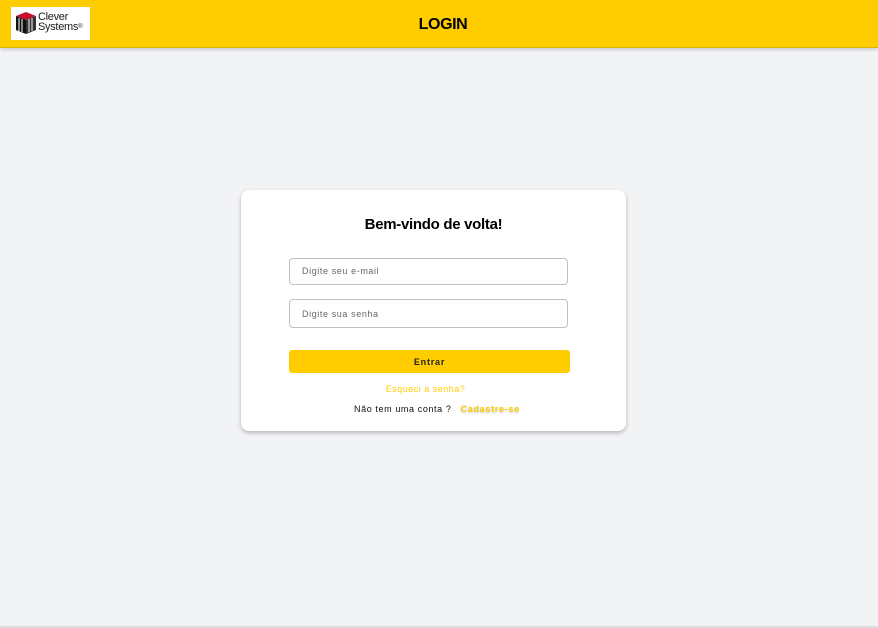  I want to click on enter-button: Entrar, so click(429, 361).